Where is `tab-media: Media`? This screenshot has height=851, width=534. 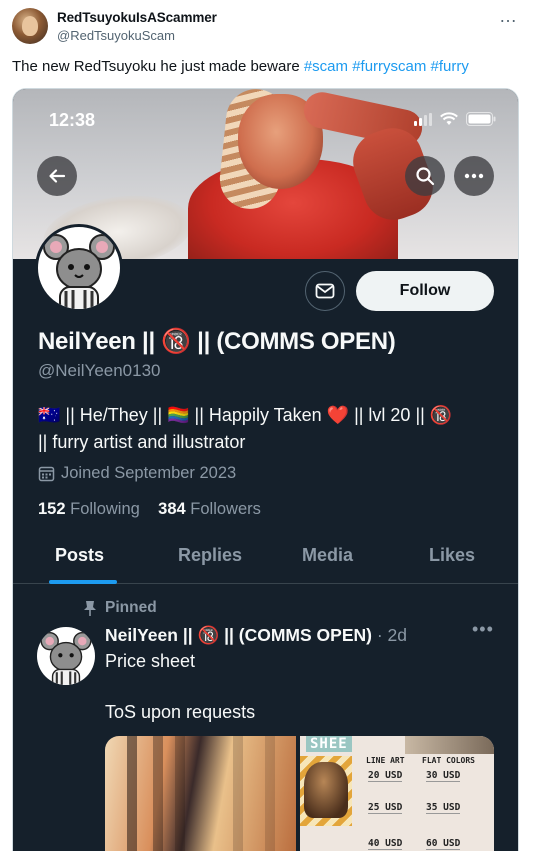 tab-media: Media is located at coordinates (327, 555).